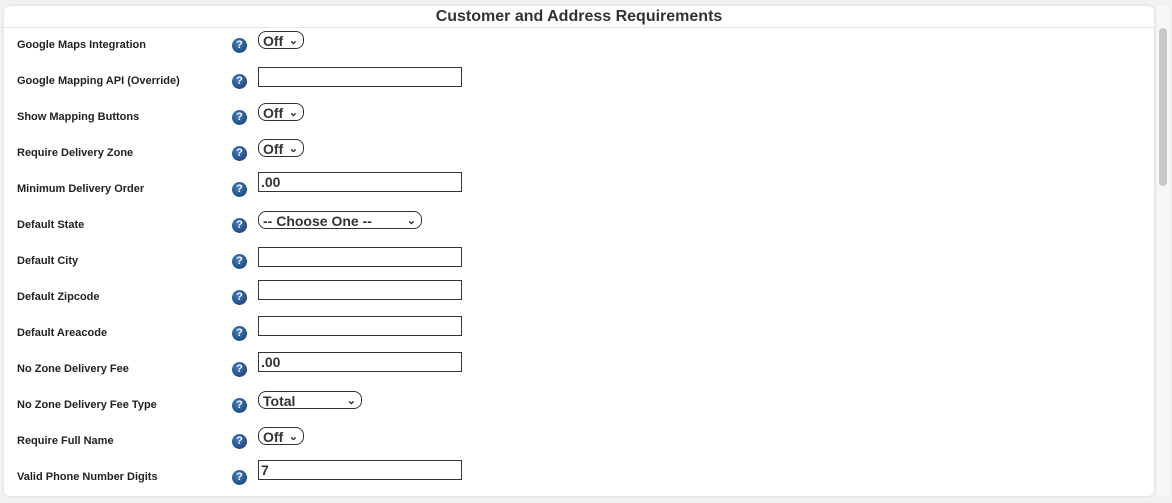 Image resolution: width=1172 pixels, height=503 pixels. What do you see at coordinates (98, 81) in the screenshot?
I see `label-google-mapping-api: Google Mapping API (Override)` at bounding box center [98, 81].